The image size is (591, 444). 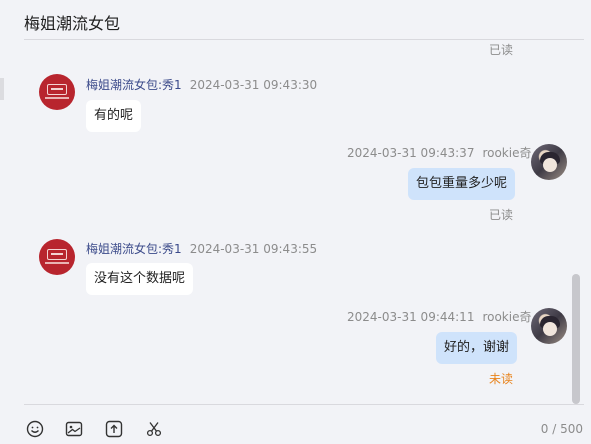 I want to click on char-counter: 0 / 500, so click(x=561, y=429).